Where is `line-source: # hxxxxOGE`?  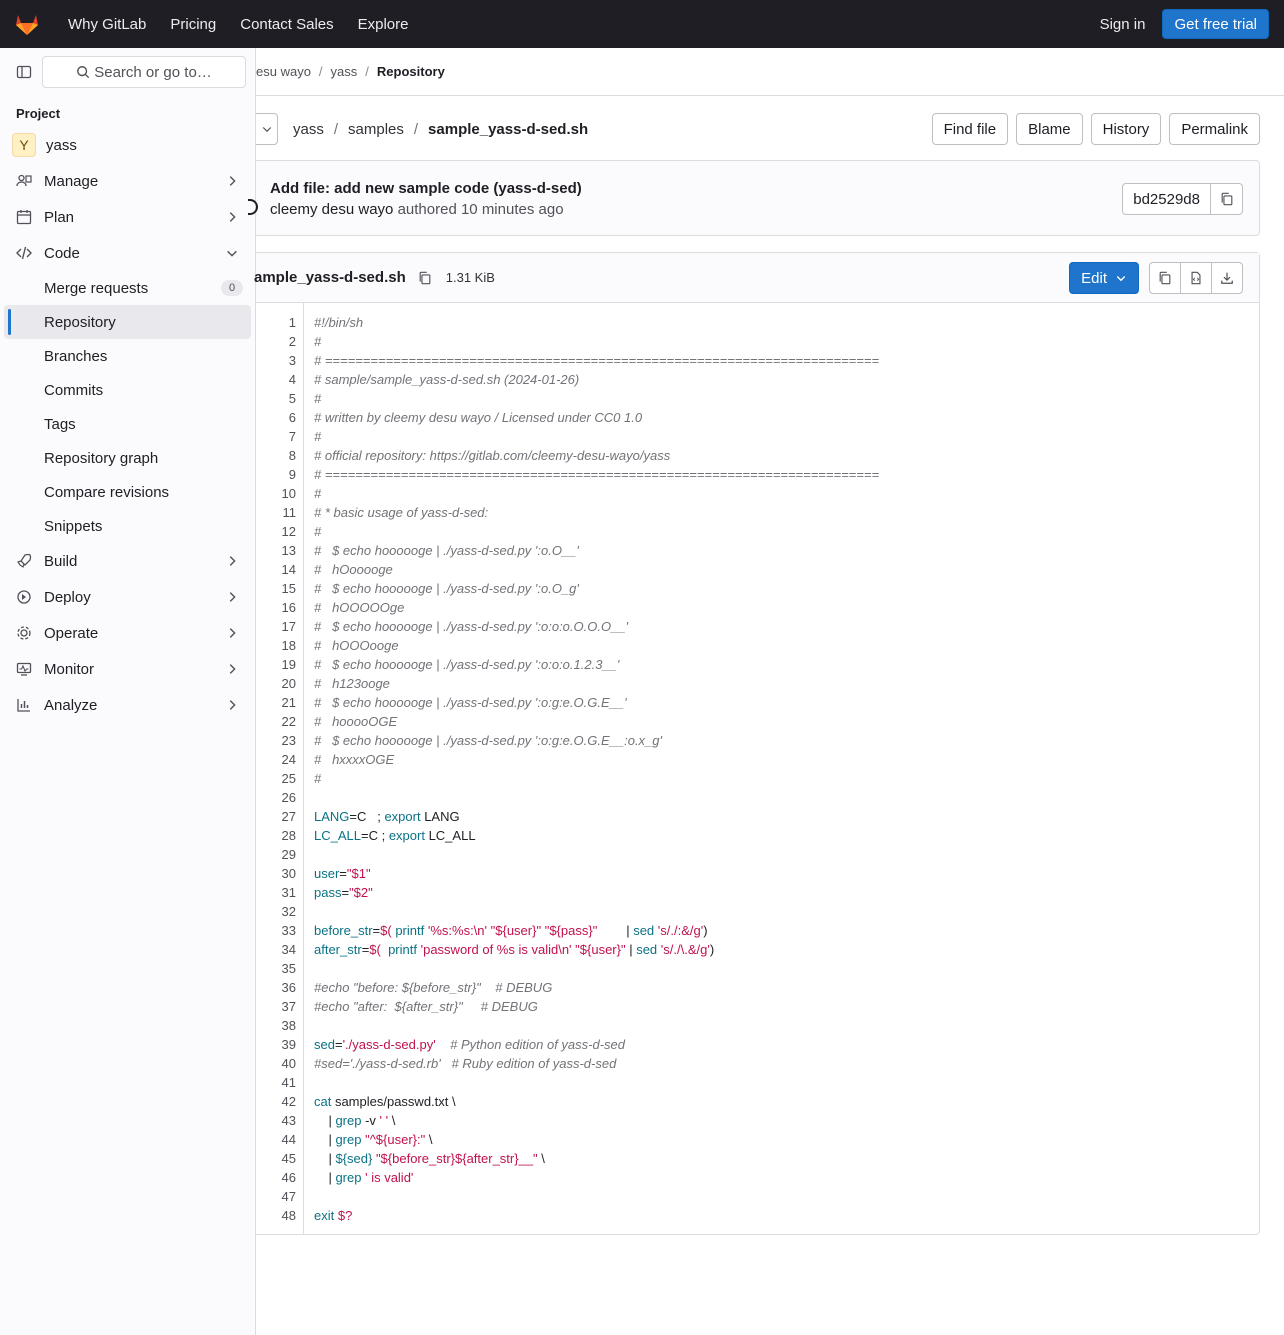
line-source: # hxxxxOGE is located at coordinates (354, 759).